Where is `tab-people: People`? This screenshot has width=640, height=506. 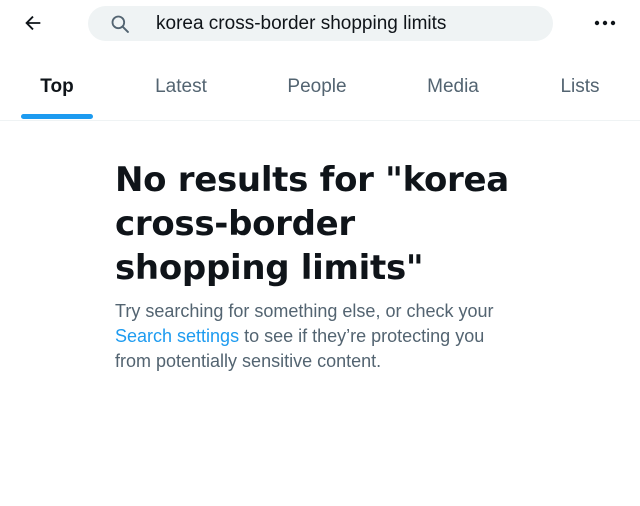 tab-people: People is located at coordinates (317, 89).